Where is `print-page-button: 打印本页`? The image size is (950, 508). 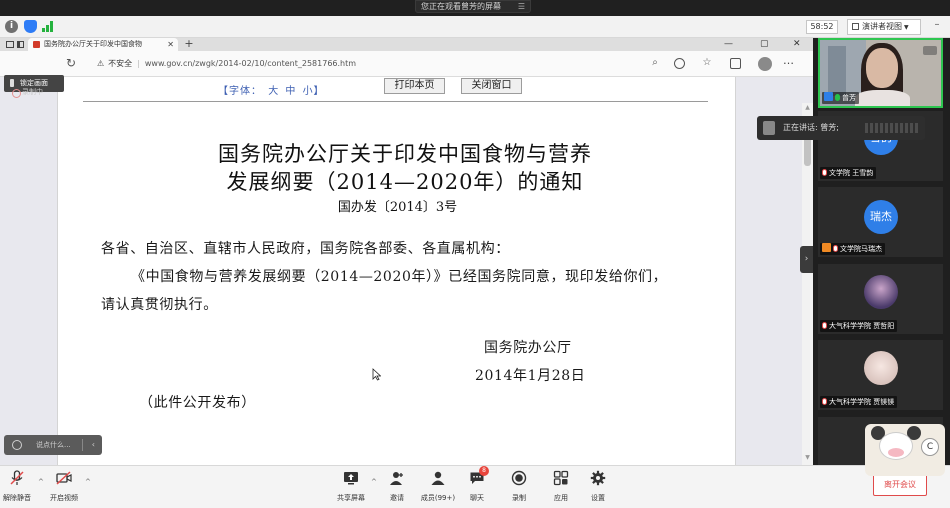 print-page-button: 打印本页 is located at coordinates (414, 86).